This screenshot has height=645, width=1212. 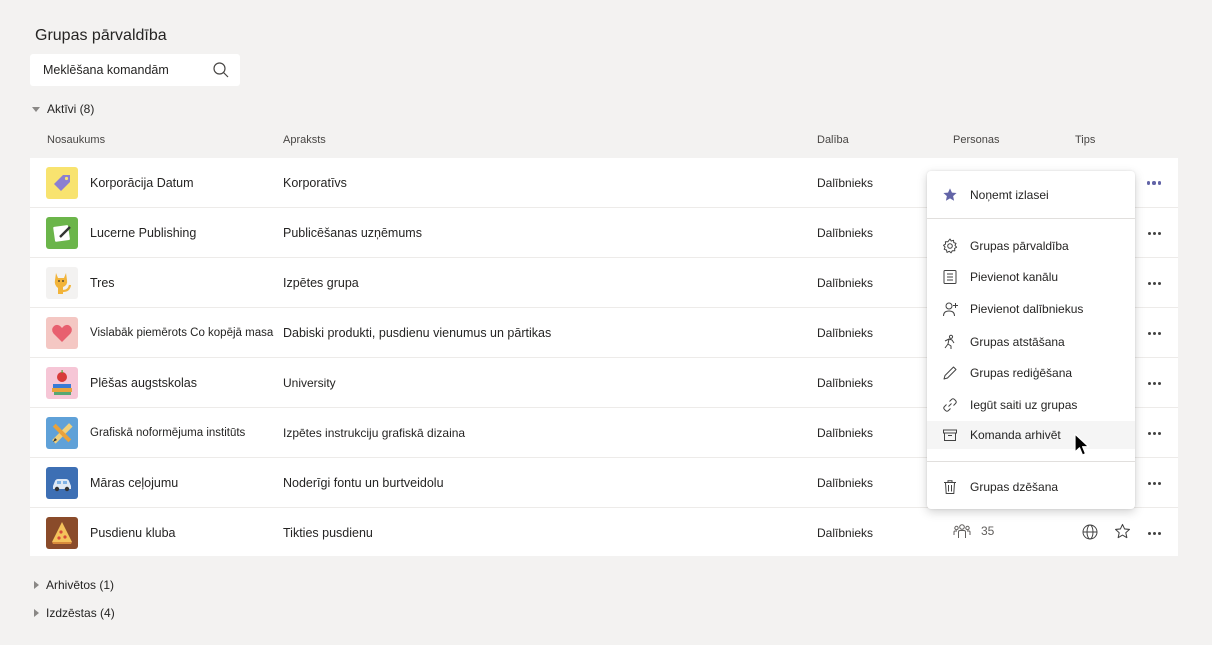 I want to click on menu-item-add-channel: Pievienot kanālu, so click(x=1031, y=277).